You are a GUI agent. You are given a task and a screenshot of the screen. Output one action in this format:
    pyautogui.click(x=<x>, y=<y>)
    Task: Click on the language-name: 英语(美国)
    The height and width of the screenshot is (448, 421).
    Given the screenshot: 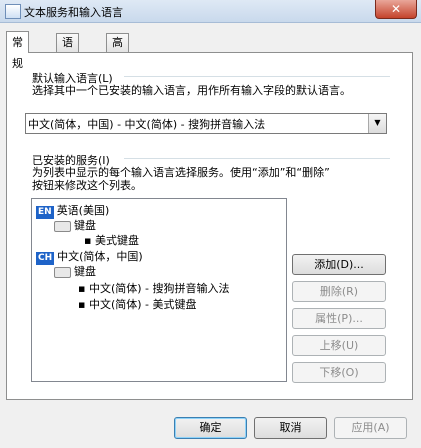 What is the action you would take?
    pyautogui.click(x=83, y=210)
    